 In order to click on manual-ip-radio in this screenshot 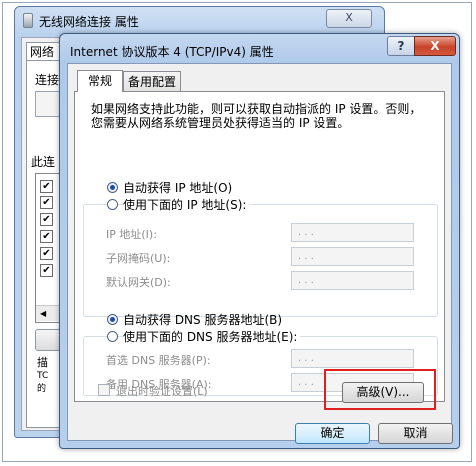, I will do `click(112, 204)`.